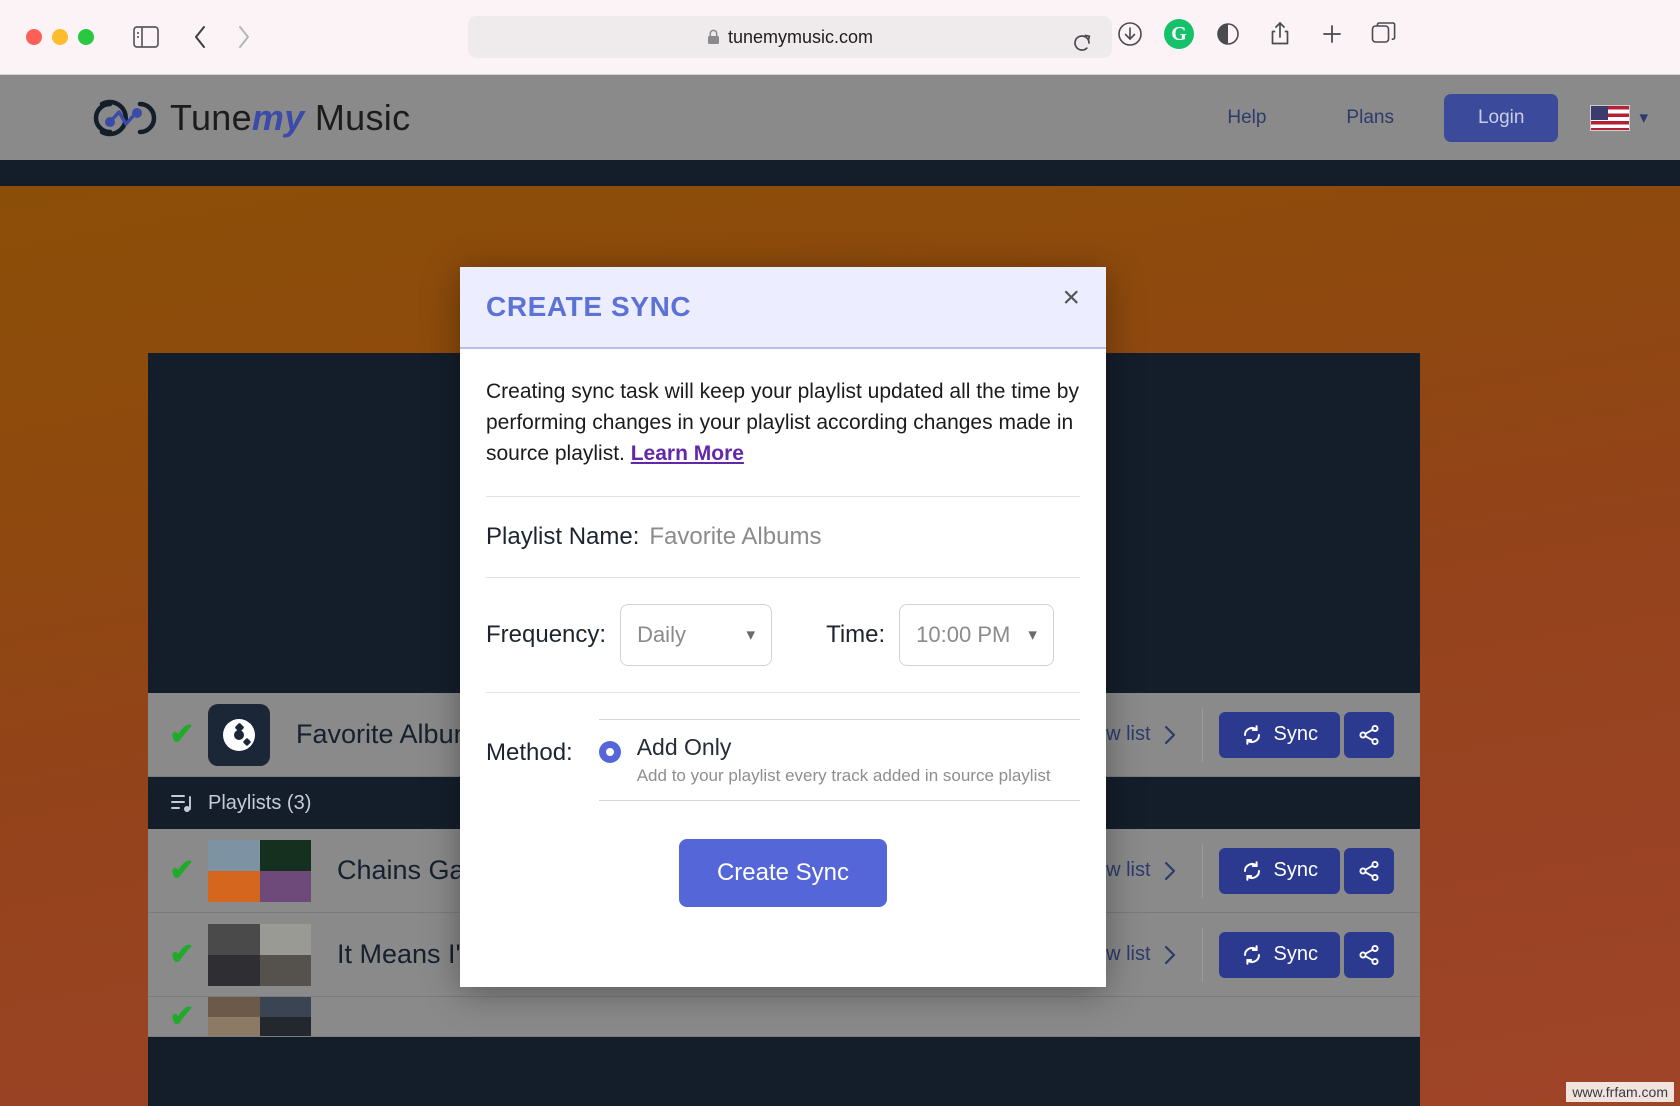  What do you see at coordinates (1280, 34) in the screenshot?
I see `share-icon` at bounding box center [1280, 34].